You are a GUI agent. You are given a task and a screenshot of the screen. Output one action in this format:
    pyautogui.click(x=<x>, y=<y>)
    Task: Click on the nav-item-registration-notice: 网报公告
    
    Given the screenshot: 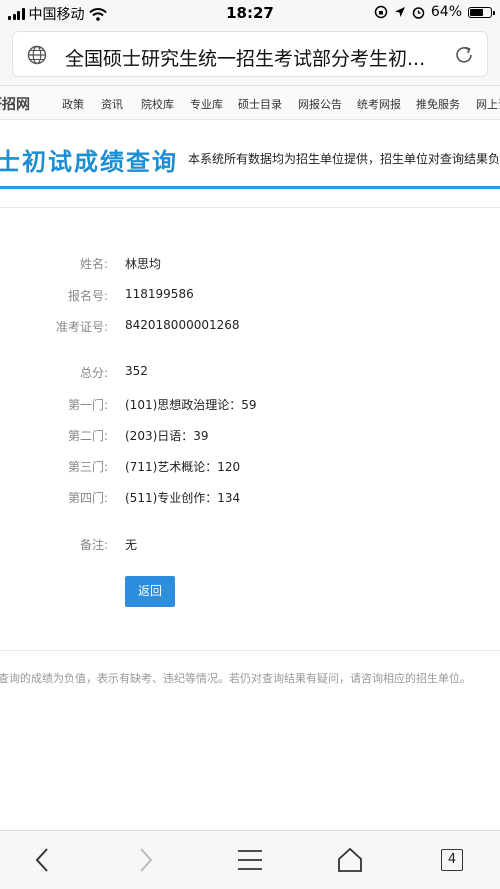 What is the action you would take?
    pyautogui.click(x=320, y=104)
    